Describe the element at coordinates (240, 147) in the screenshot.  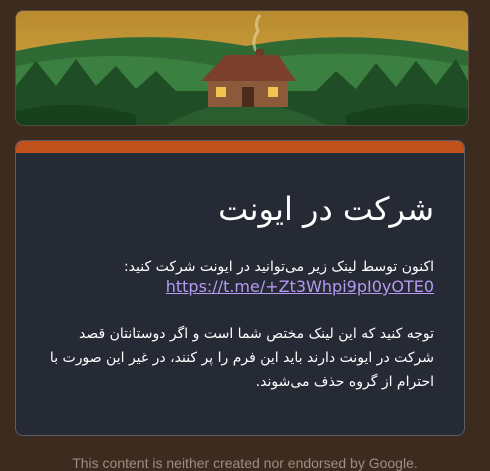
I see `card-accent-bar` at that location.